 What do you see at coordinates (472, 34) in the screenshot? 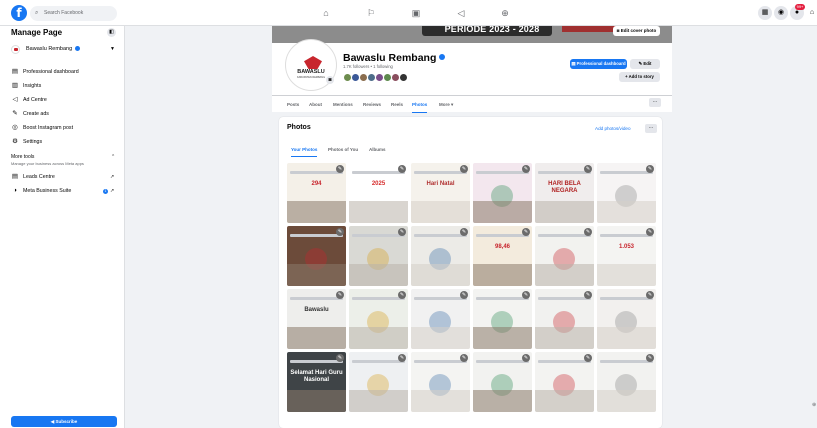
I see `cover-photo: PERIODE 2023 - 2028` at bounding box center [472, 34].